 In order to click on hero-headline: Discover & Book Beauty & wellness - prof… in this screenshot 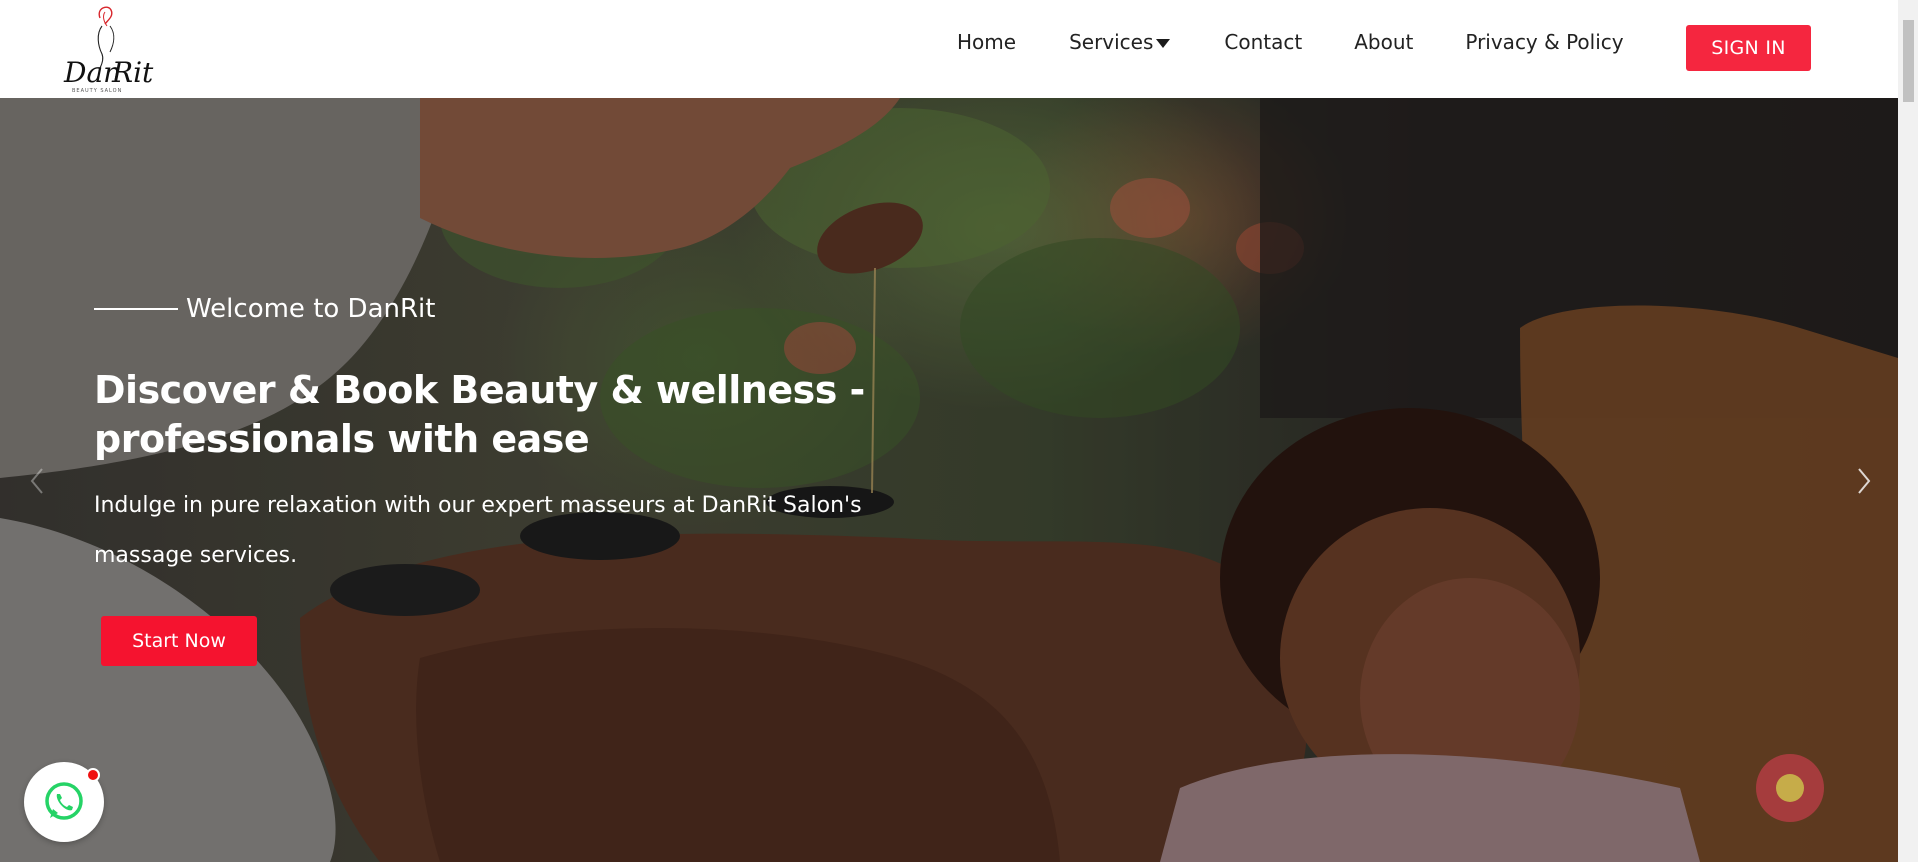, I will do `click(479, 414)`.